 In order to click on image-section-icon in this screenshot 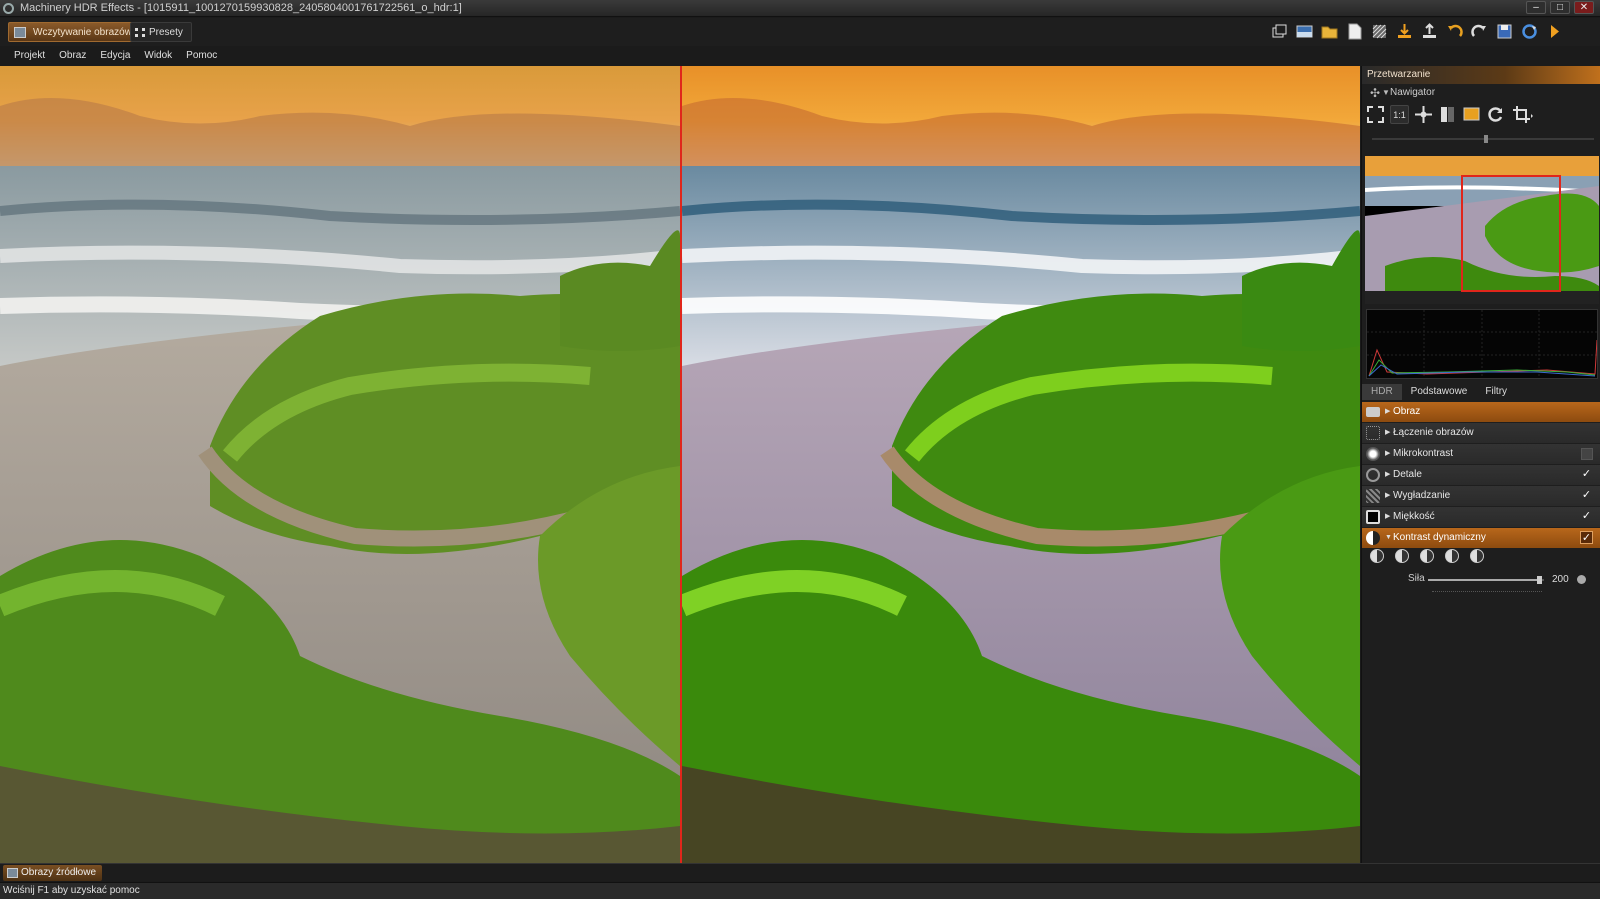, I will do `click(1373, 412)`.